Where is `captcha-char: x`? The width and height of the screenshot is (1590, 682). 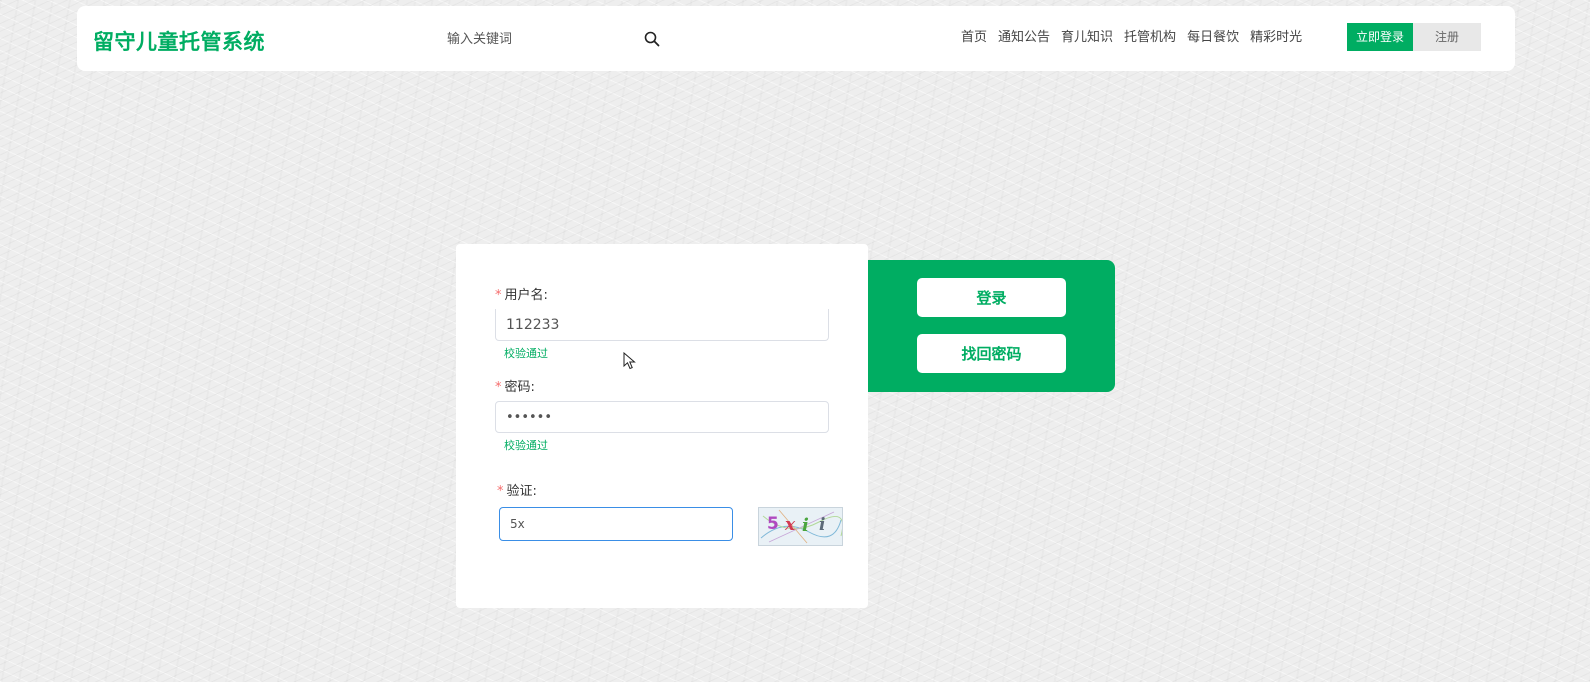
captcha-char: x is located at coordinates (790, 525).